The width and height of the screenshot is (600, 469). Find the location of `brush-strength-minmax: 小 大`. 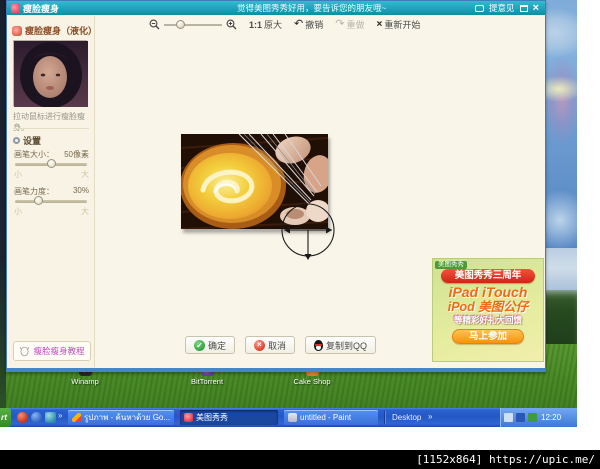

brush-strength-minmax: 小 大 is located at coordinates (51, 211).